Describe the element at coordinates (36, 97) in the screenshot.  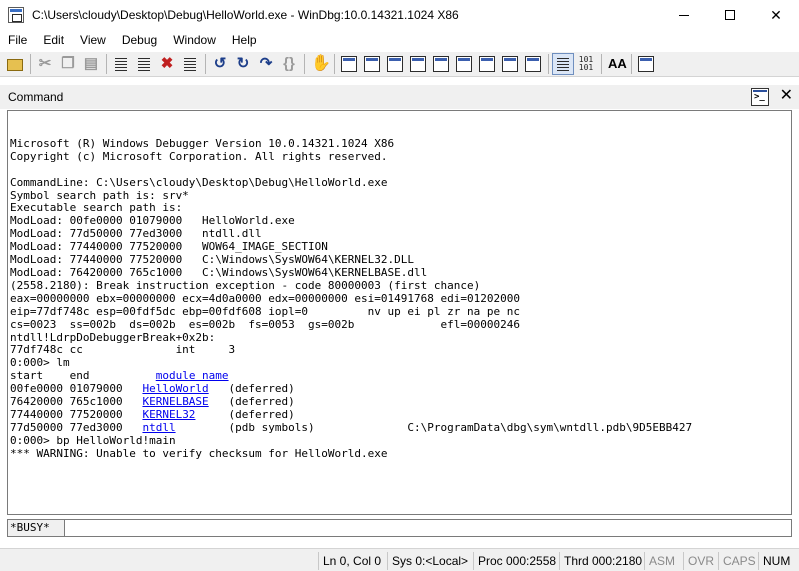
I see `command-window-title: Command` at that location.